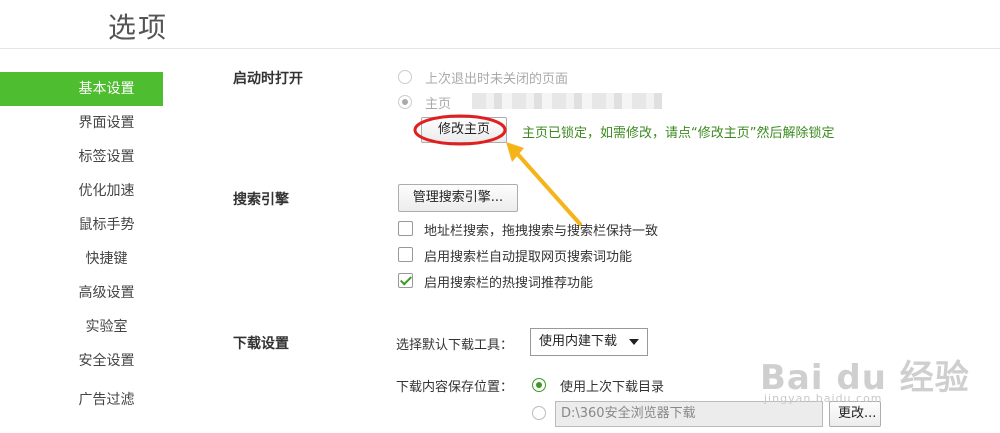 Image resolution: width=1000 pixels, height=433 pixels. Describe the element at coordinates (500, 48) in the screenshot. I see `header-divider` at that location.